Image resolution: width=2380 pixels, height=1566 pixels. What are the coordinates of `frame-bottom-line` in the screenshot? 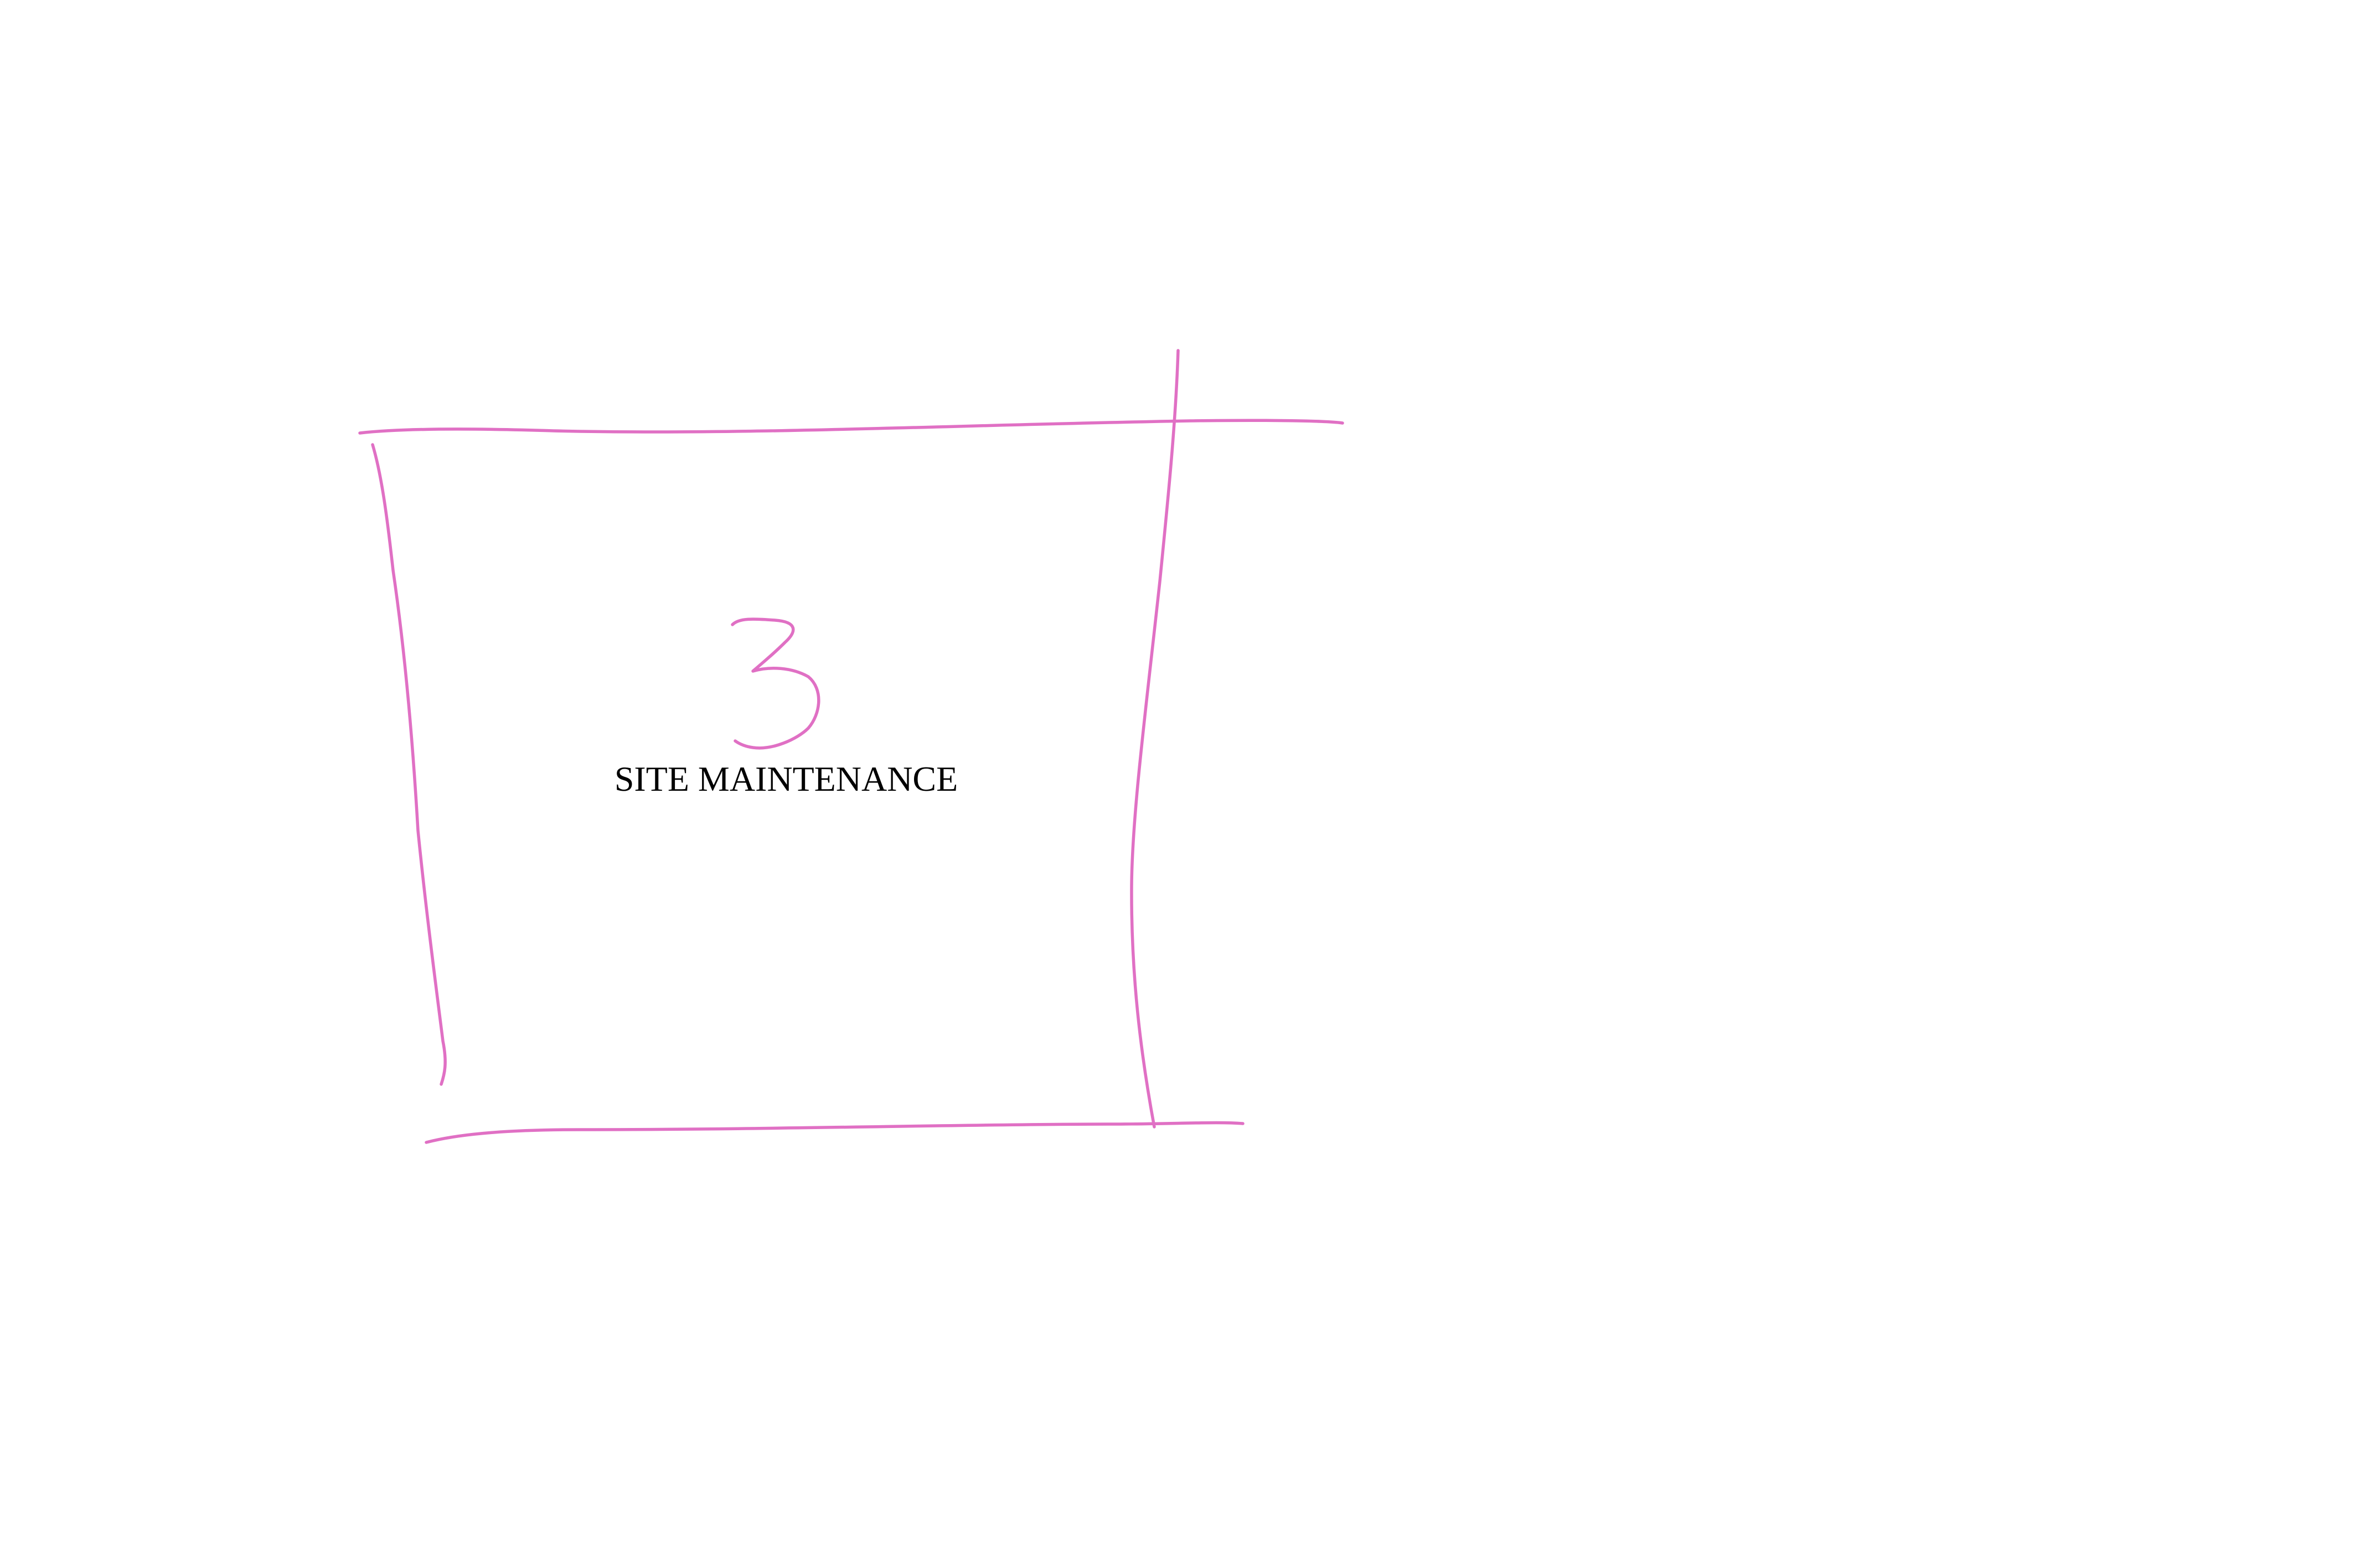 It's located at (835, 1132).